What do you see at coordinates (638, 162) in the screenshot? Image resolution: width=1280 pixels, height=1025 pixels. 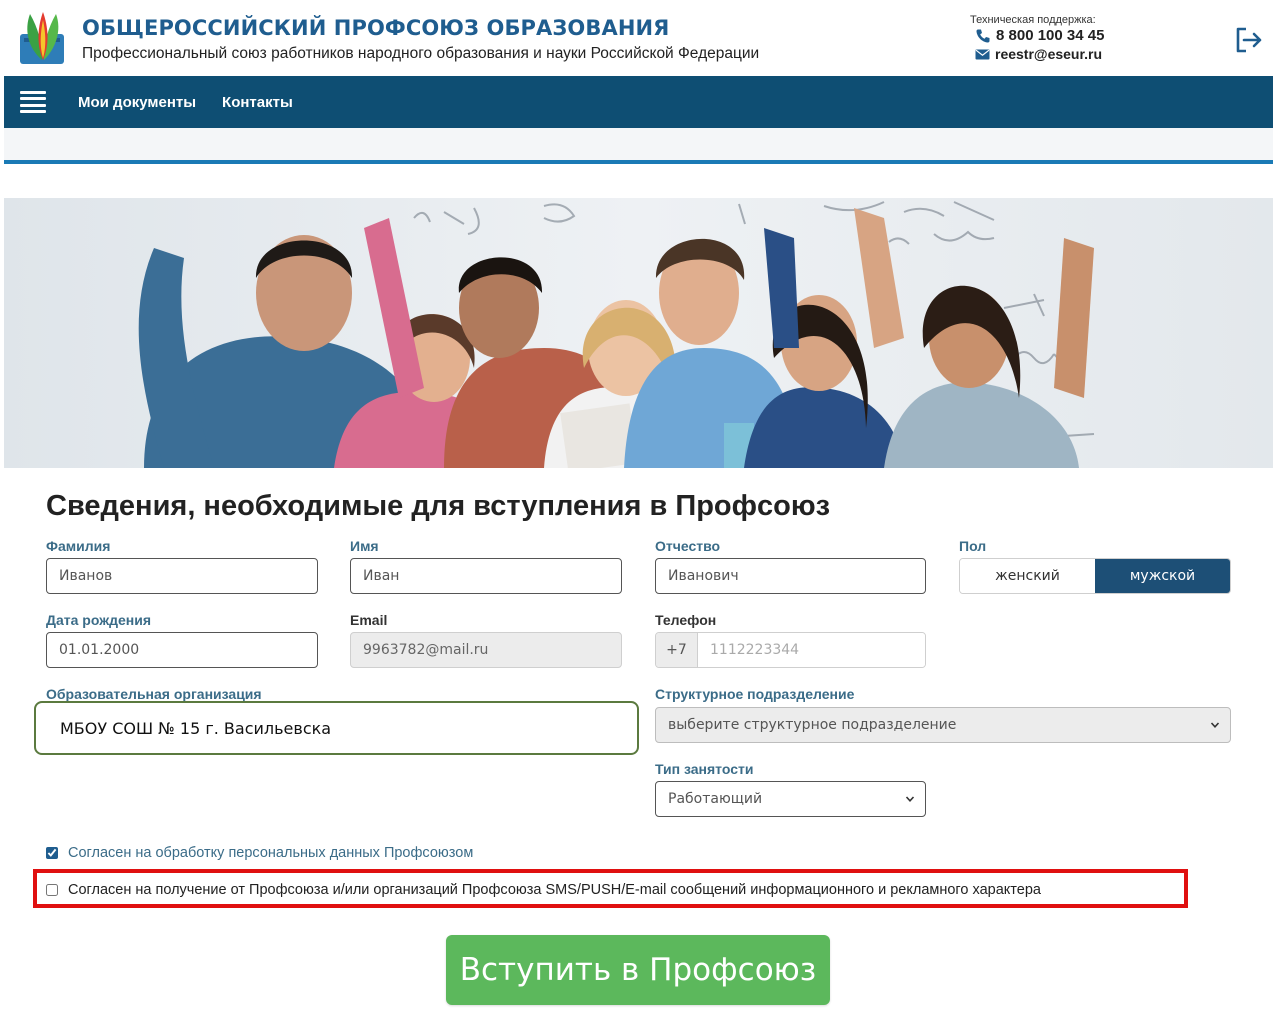 I see `accent-divider` at bounding box center [638, 162].